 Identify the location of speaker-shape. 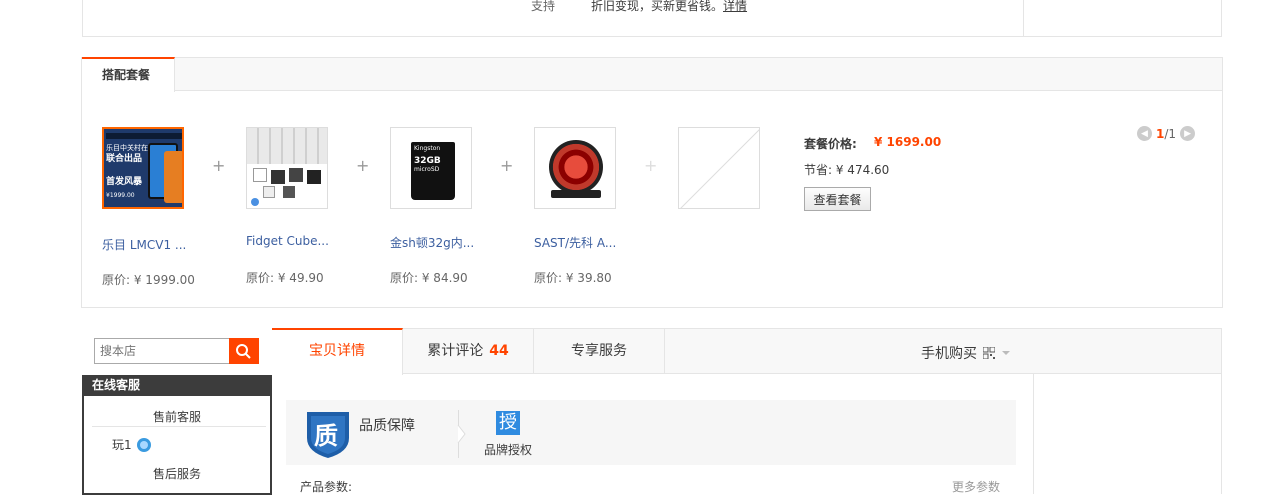
(576, 167).